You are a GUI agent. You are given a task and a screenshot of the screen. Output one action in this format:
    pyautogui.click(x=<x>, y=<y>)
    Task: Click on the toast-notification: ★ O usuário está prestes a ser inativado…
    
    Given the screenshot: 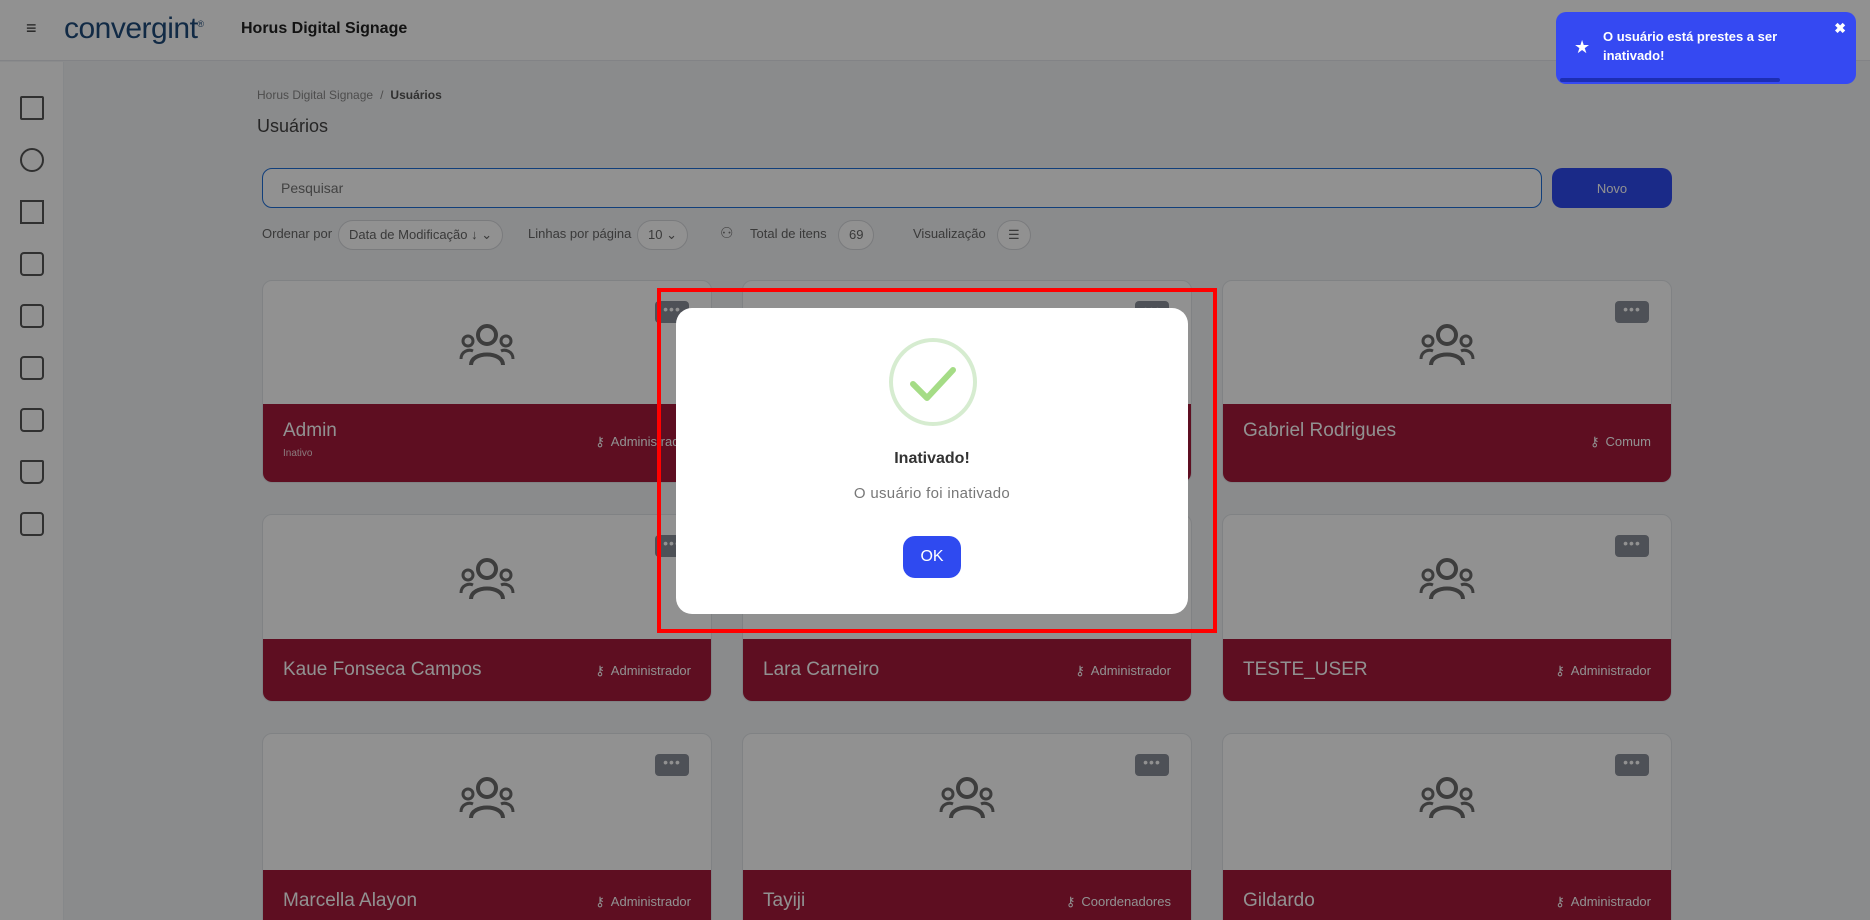 What is the action you would take?
    pyautogui.click(x=1706, y=48)
    